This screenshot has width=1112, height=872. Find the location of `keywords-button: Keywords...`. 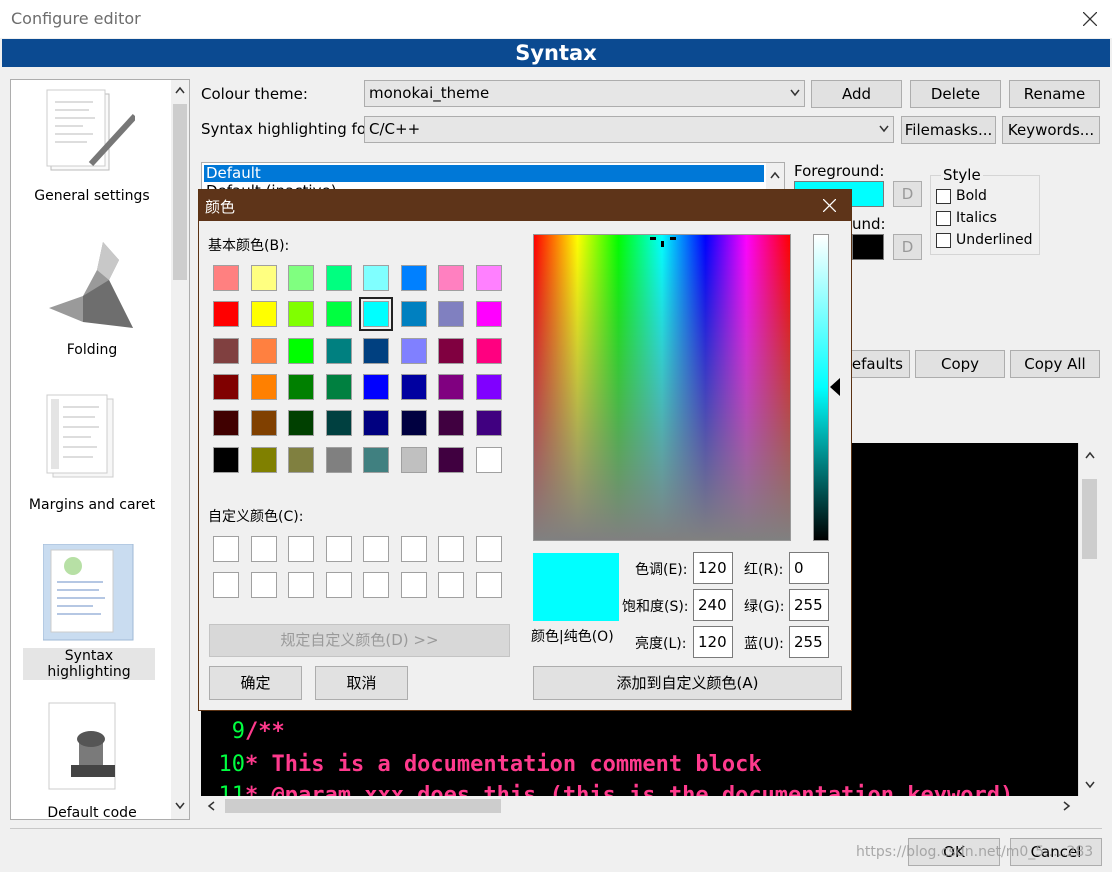

keywords-button: Keywords... is located at coordinates (1051, 130).